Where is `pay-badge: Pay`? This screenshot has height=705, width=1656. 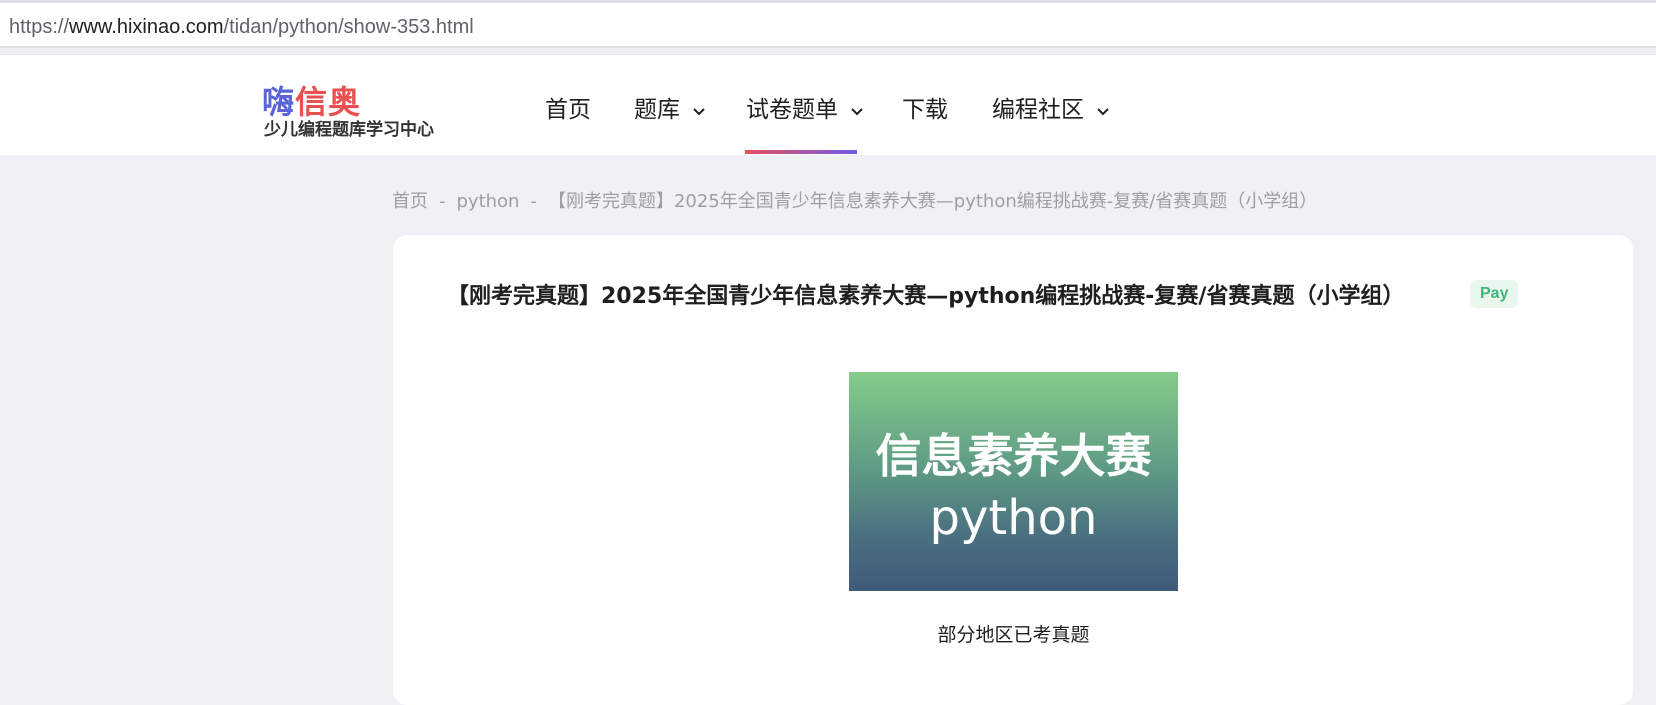
pay-badge: Pay is located at coordinates (1494, 294).